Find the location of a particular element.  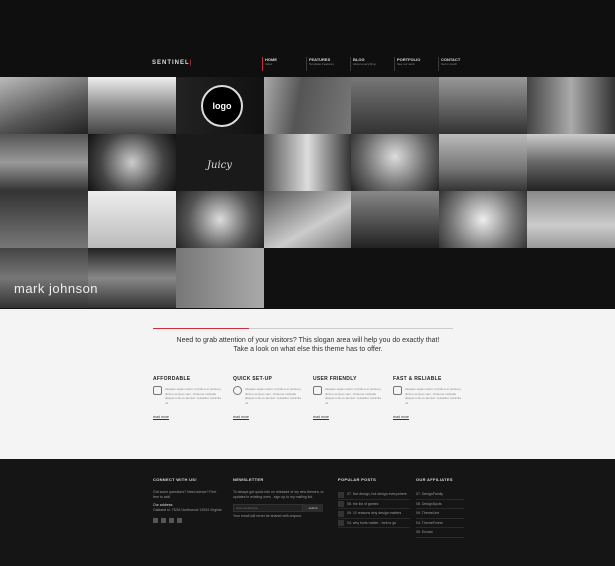

popular-post-item: 08. the list of games is located at coordinates (374, 504).